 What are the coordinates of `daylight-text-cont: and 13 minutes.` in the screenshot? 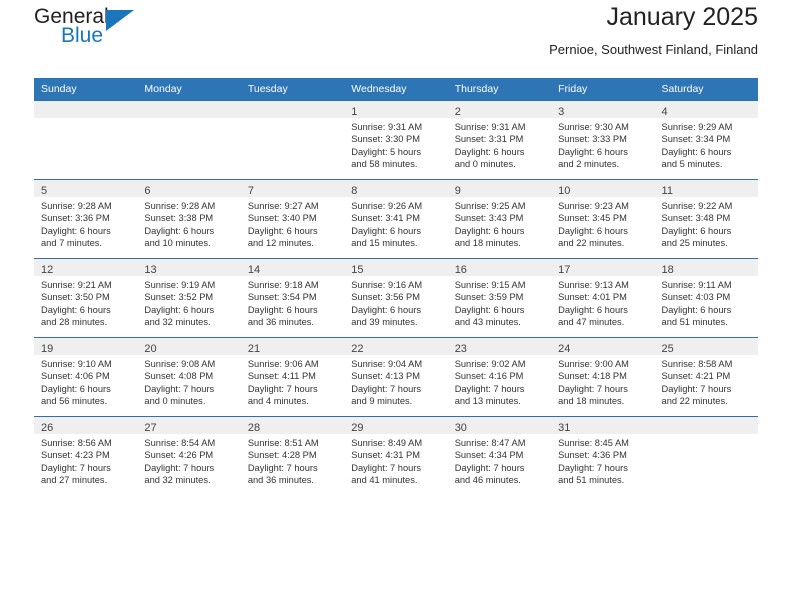 It's located at (487, 401).